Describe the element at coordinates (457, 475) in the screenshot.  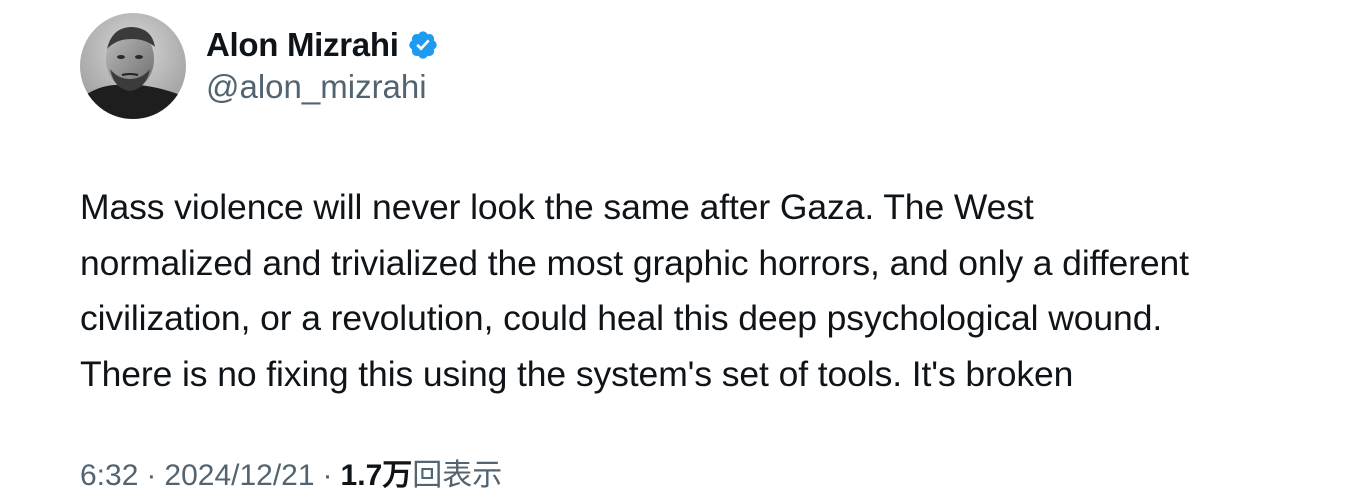
I see `views-label: 回表示` at that location.